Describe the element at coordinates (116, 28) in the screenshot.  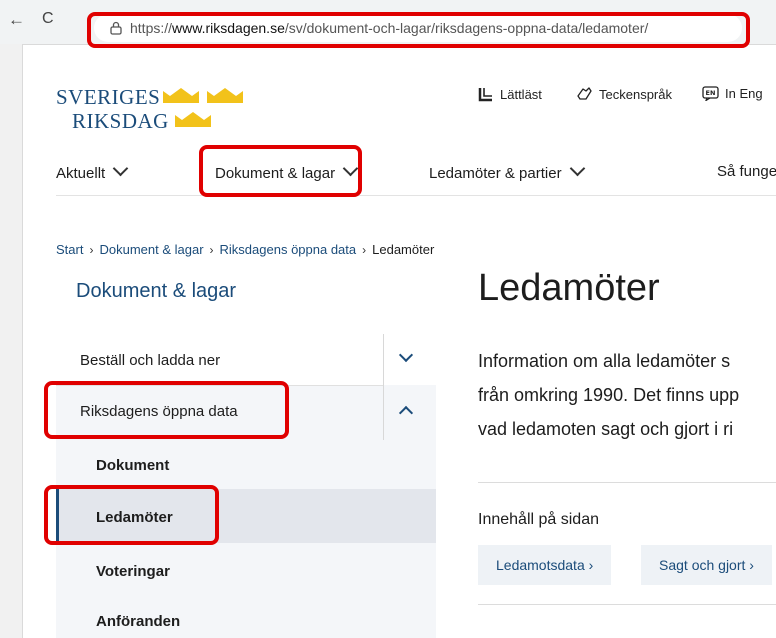
I see `lock-icon` at that location.